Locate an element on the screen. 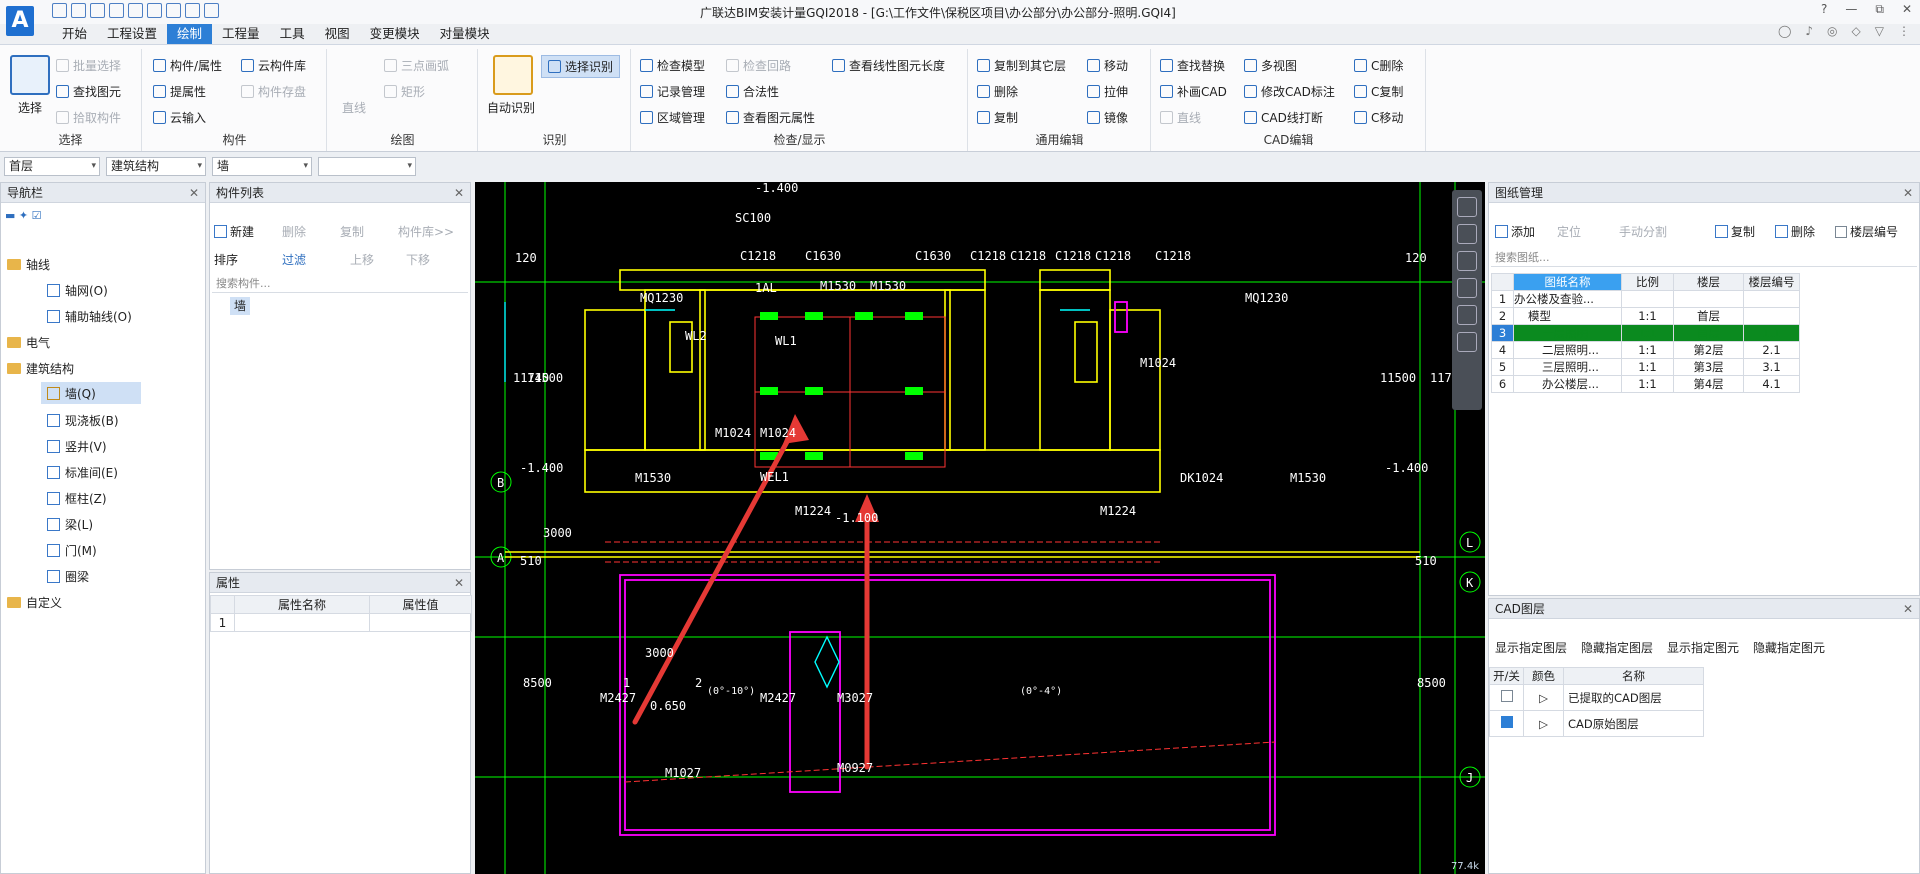  move-down-button: 下移 is located at coordinates (418, 259).